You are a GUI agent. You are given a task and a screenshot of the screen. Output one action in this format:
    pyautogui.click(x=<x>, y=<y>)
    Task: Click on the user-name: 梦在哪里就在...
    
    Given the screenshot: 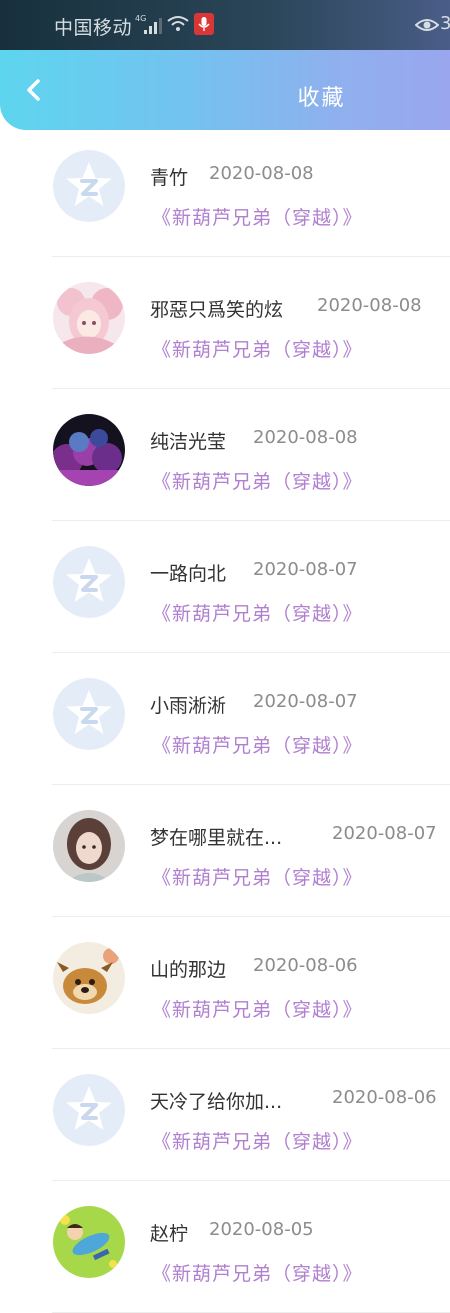 What is the action you would take?
    pyautogui.click(x=216, y=838)
    